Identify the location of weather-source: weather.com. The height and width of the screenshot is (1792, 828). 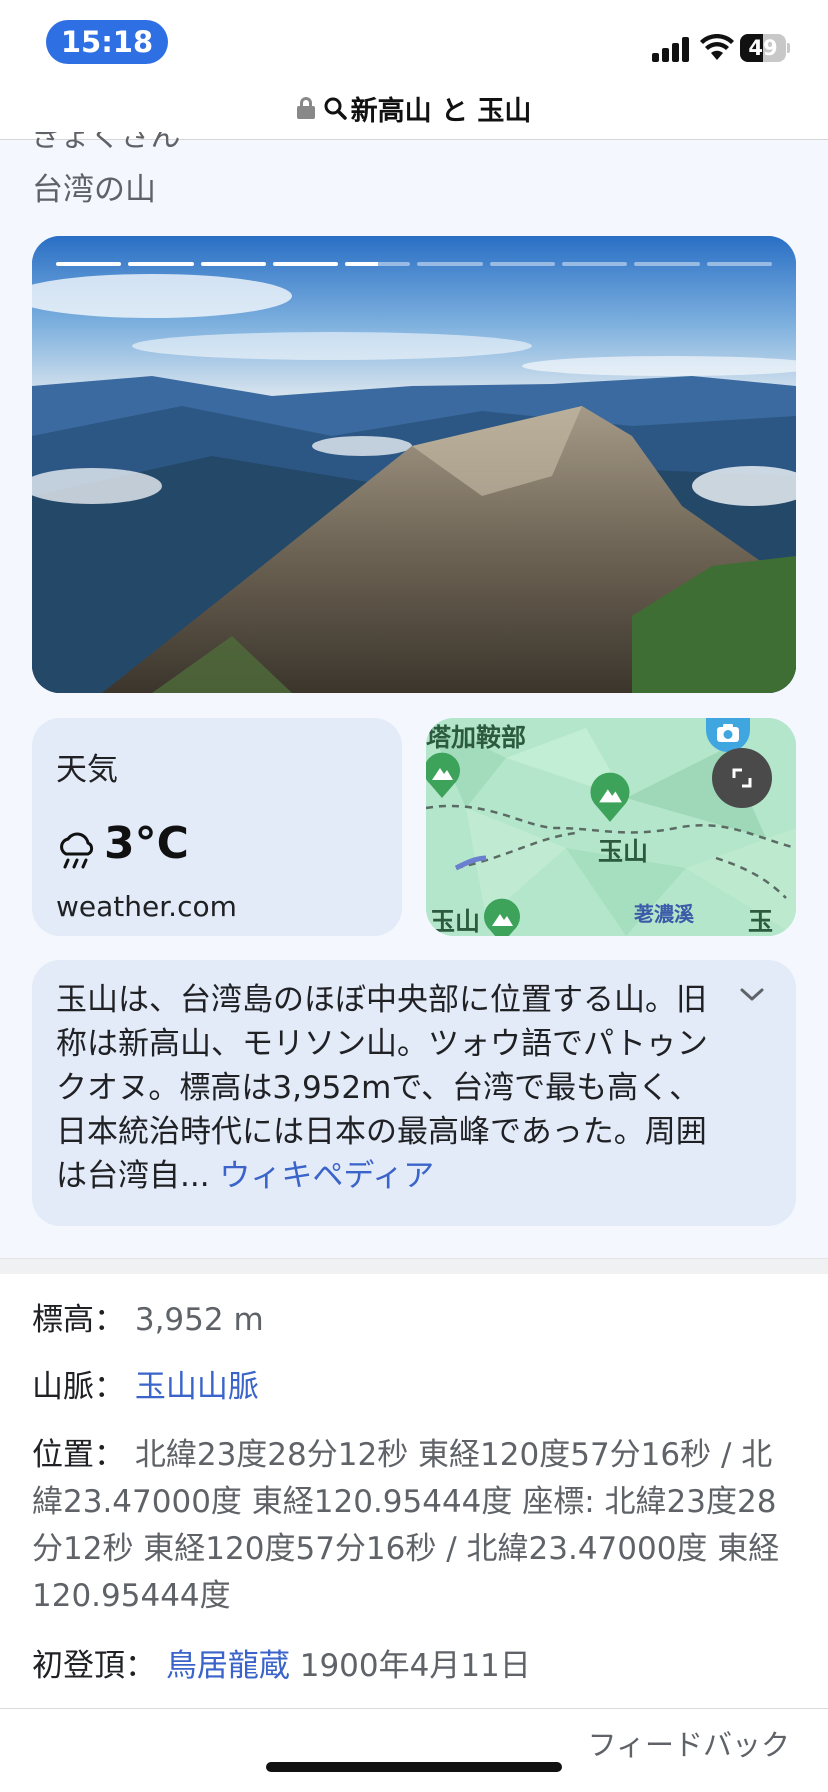
(146, 906).